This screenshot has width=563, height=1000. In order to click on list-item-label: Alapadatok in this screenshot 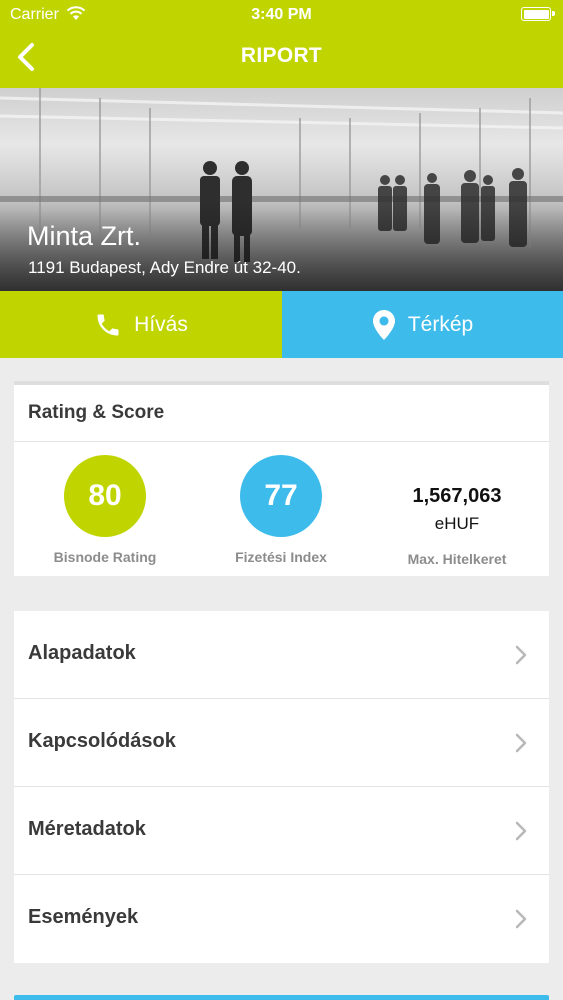, I will do `click(82, 653)`.